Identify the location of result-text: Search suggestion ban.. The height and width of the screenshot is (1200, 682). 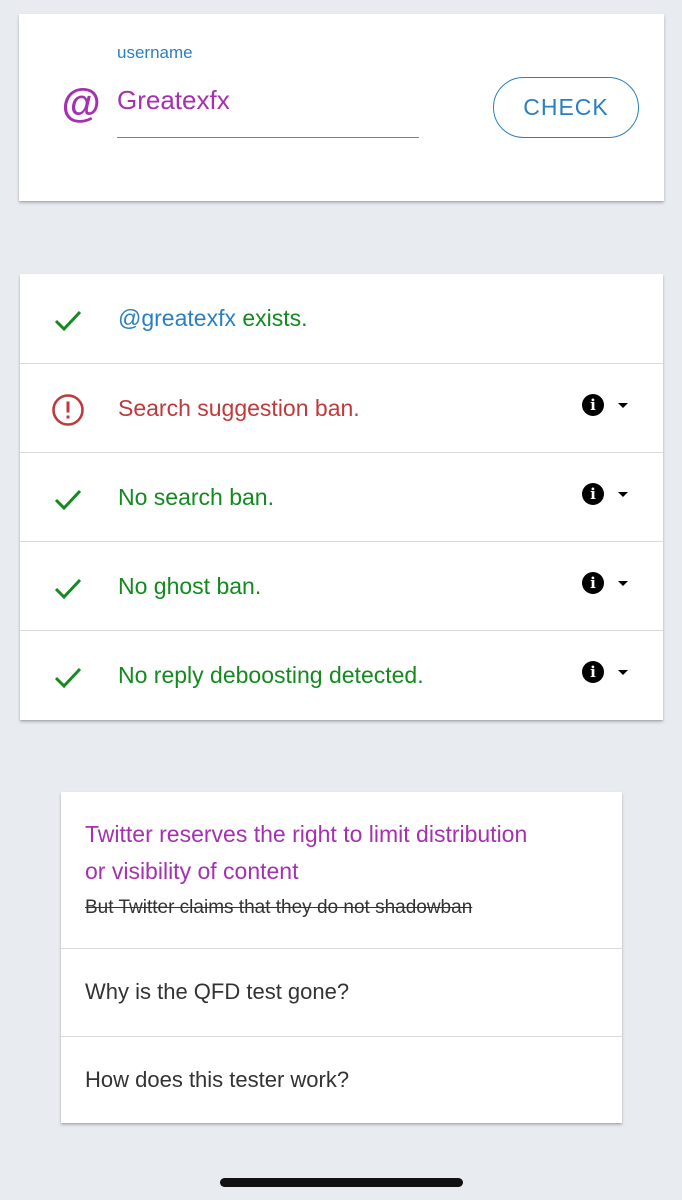
(239, 408).